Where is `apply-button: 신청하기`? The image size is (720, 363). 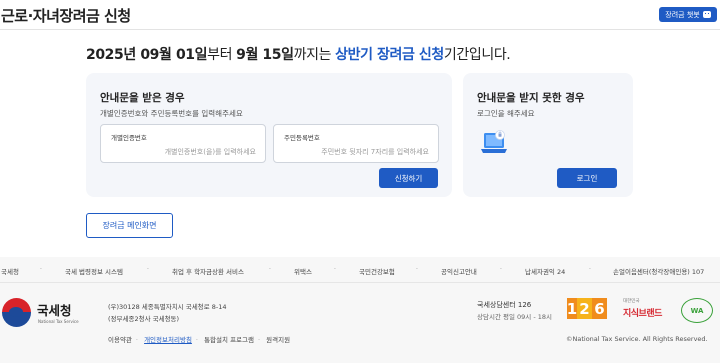
apply-button: 신청하기 is located at coordinates (408, 178).